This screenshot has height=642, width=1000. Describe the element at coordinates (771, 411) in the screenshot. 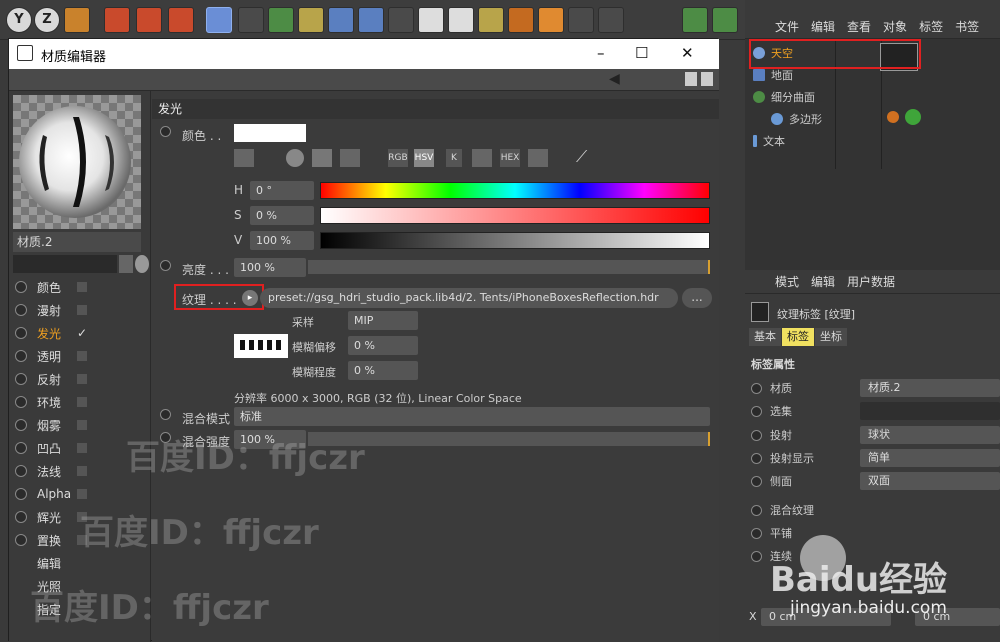

I see `row-selection: 选集` at that location.